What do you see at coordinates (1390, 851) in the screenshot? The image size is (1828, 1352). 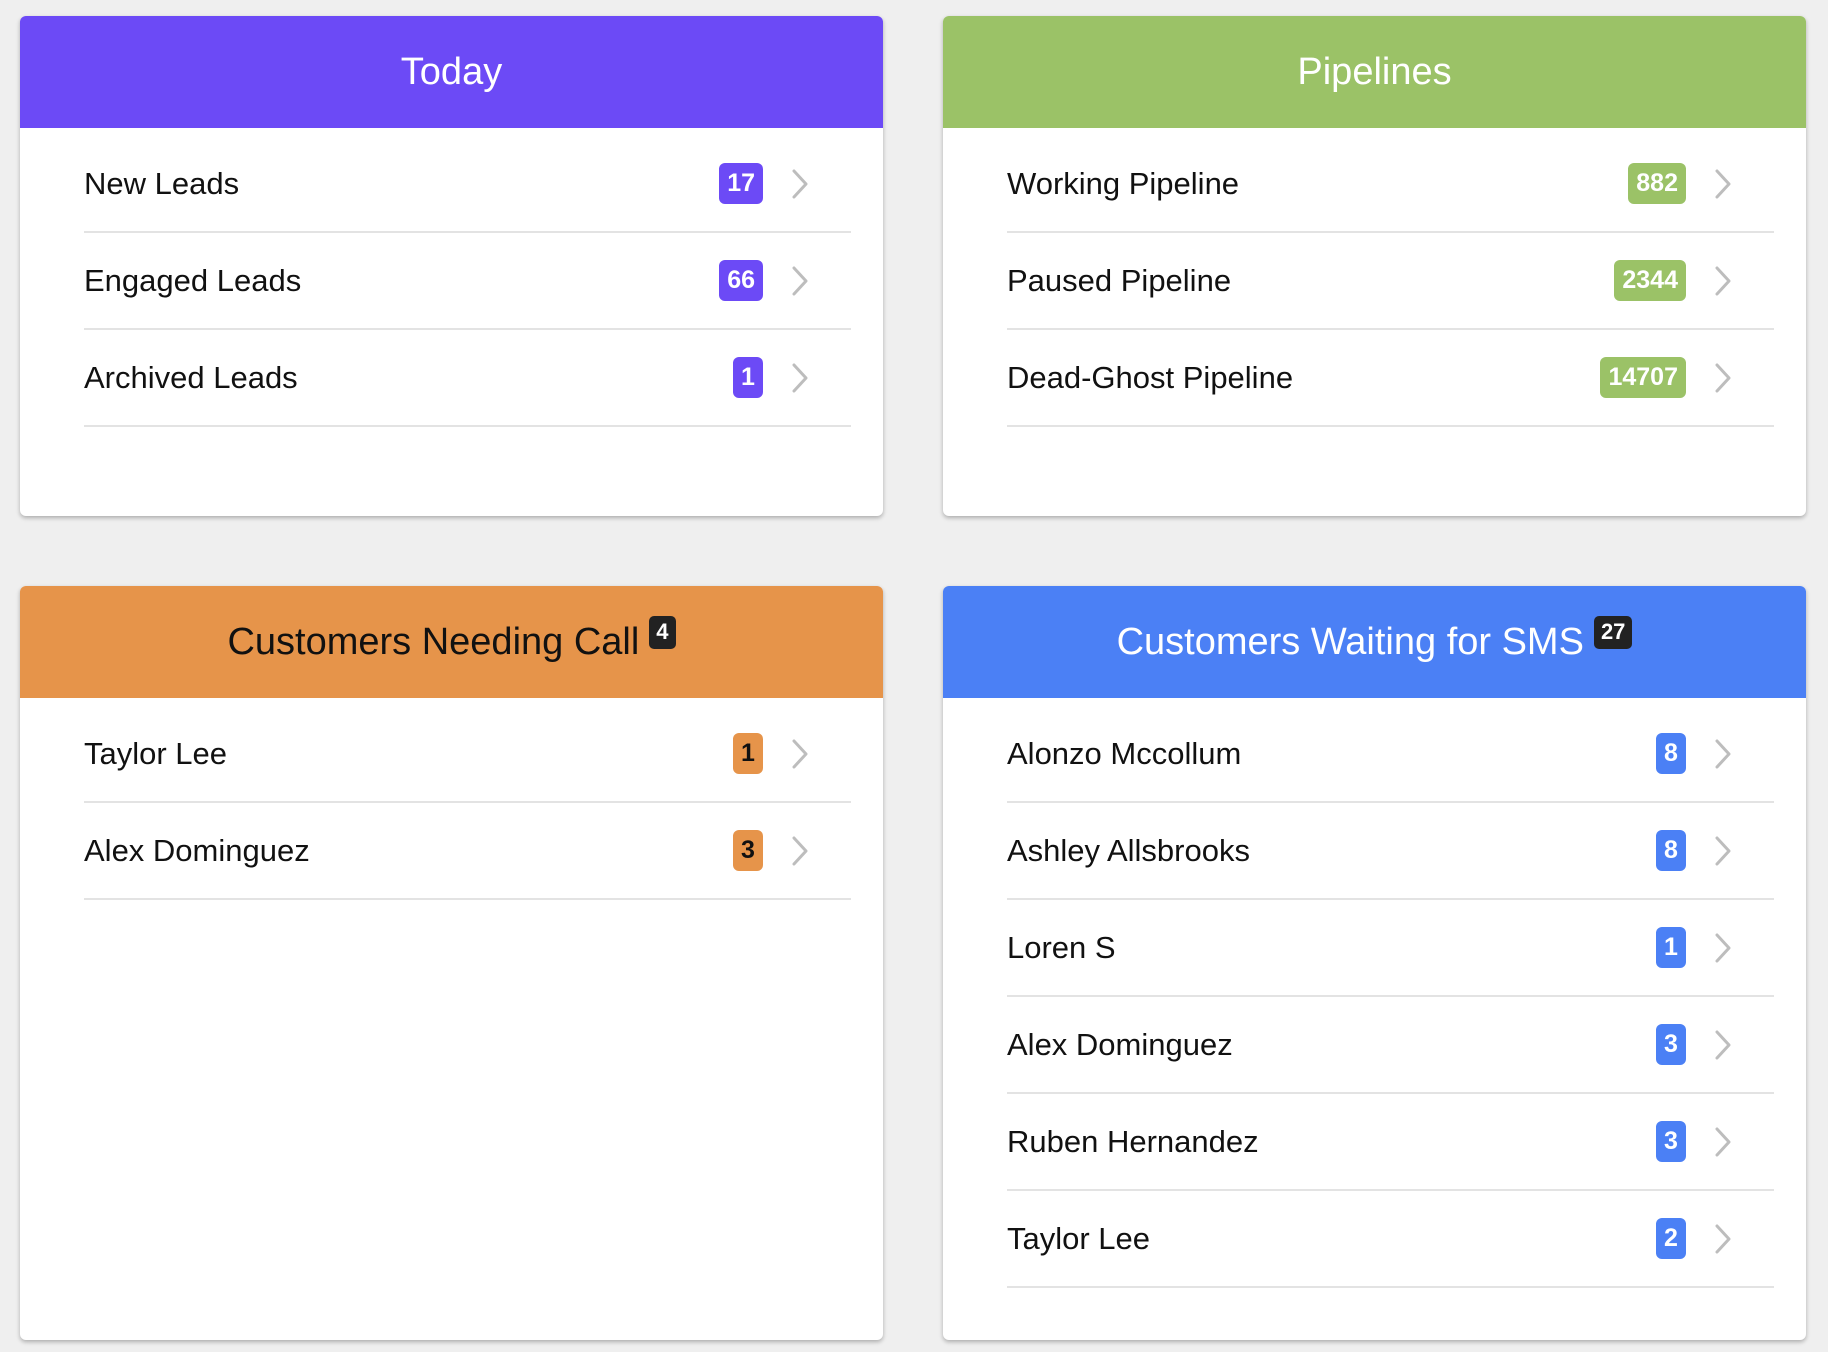 I see `list-item: Ashley Allsbrooks 8` at bounding box center [1390, 851].